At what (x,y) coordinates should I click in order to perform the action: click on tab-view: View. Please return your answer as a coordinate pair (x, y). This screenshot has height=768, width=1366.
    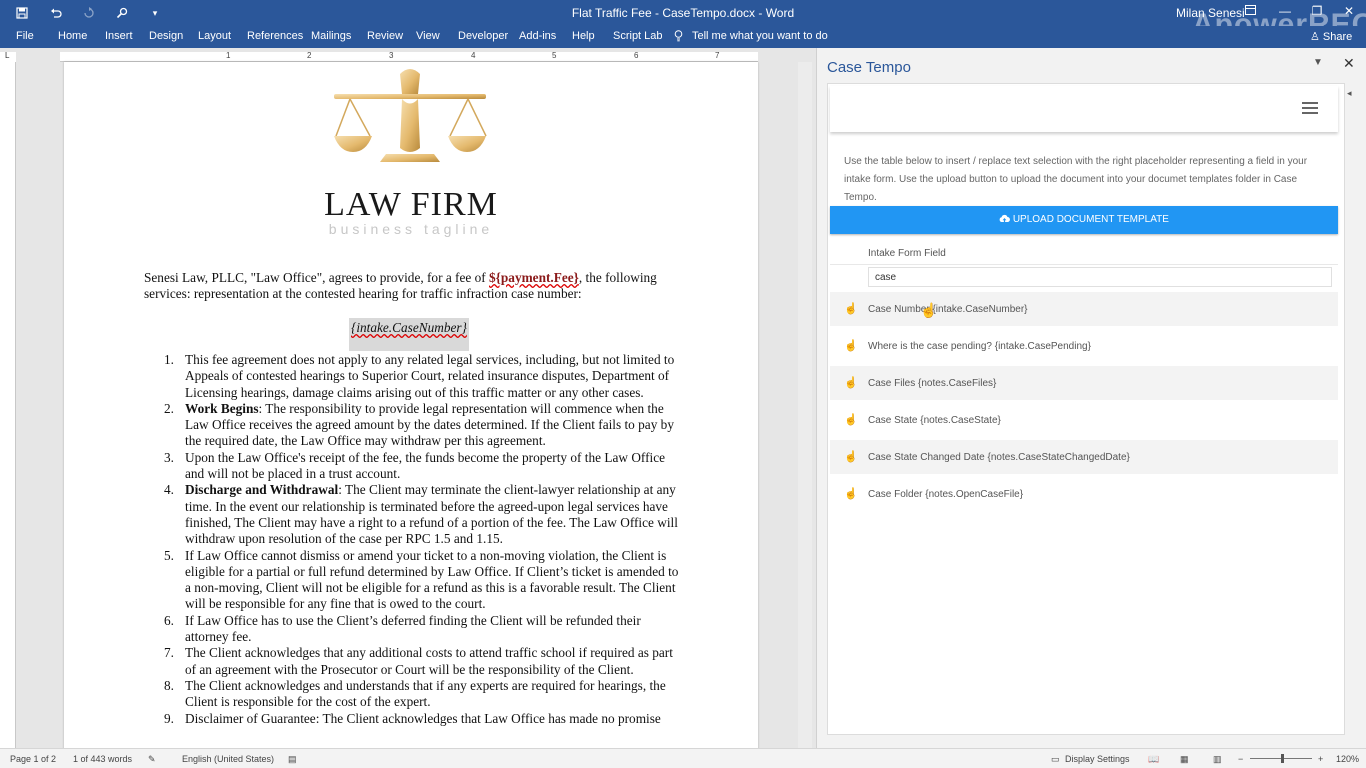
    Looking at the image, I should click on (428, 36).